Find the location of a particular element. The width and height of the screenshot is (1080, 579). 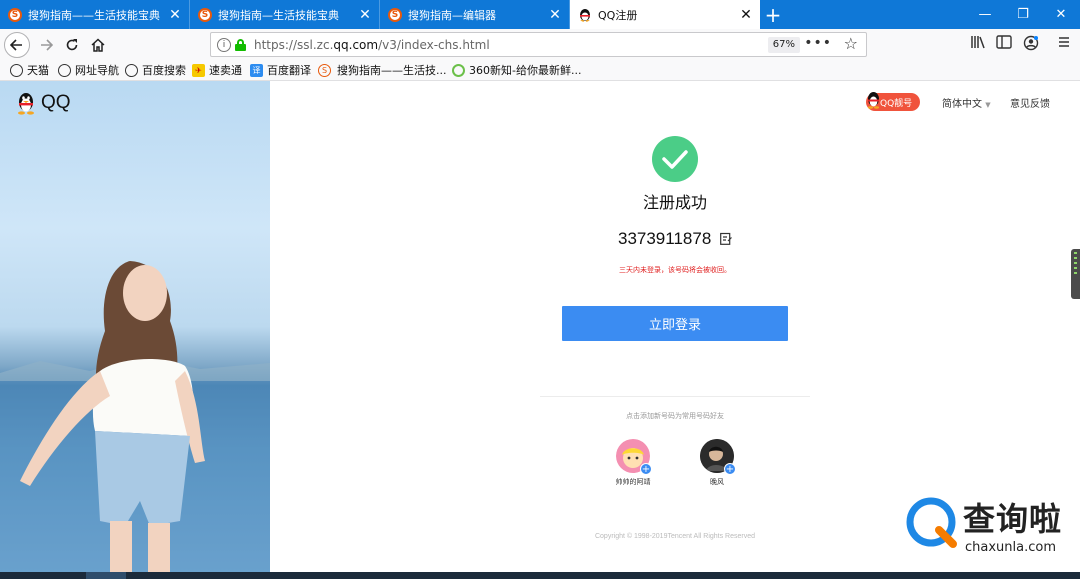

edit-icon is located at coordinates (726, 238).